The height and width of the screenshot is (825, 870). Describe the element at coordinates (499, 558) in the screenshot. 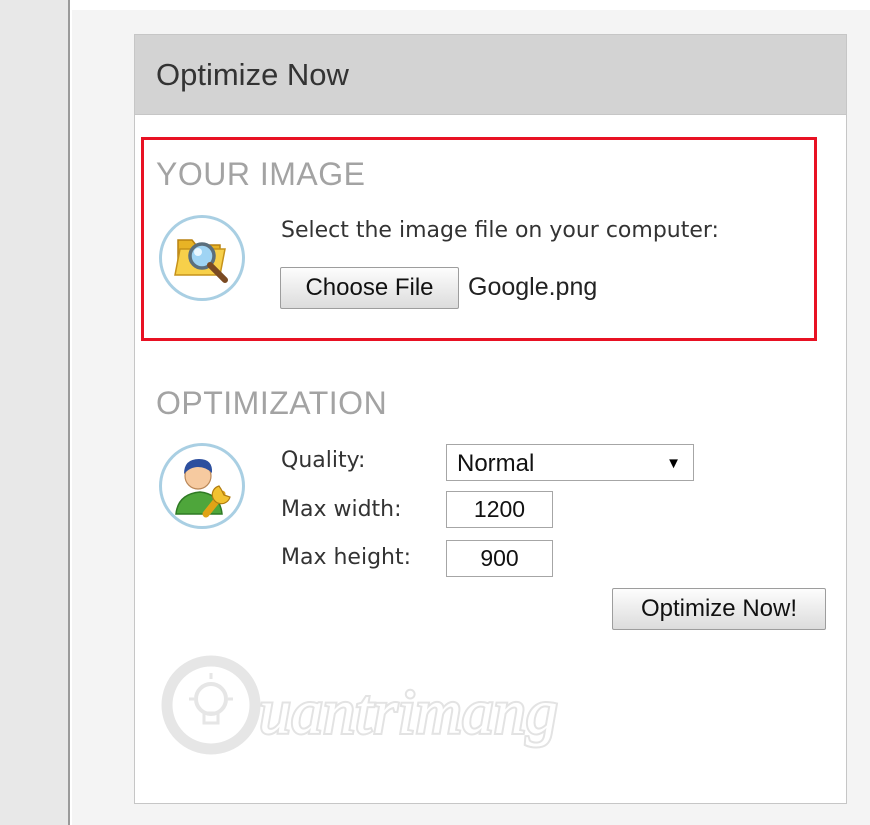

I see `max-height-input` at that location.